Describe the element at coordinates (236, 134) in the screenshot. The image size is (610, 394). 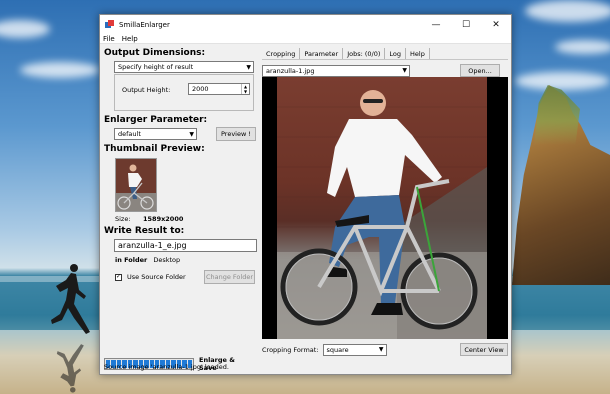
I see `preview-button: Preview !` at that location.